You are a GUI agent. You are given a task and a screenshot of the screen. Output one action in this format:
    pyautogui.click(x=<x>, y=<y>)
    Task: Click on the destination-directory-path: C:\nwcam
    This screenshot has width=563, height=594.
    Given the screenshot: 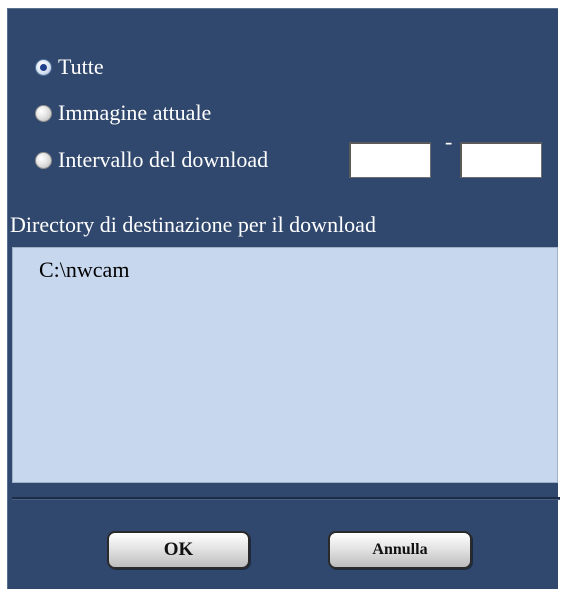 What is the action you would take?
    pyautogui.click(x=84, y=269)
    